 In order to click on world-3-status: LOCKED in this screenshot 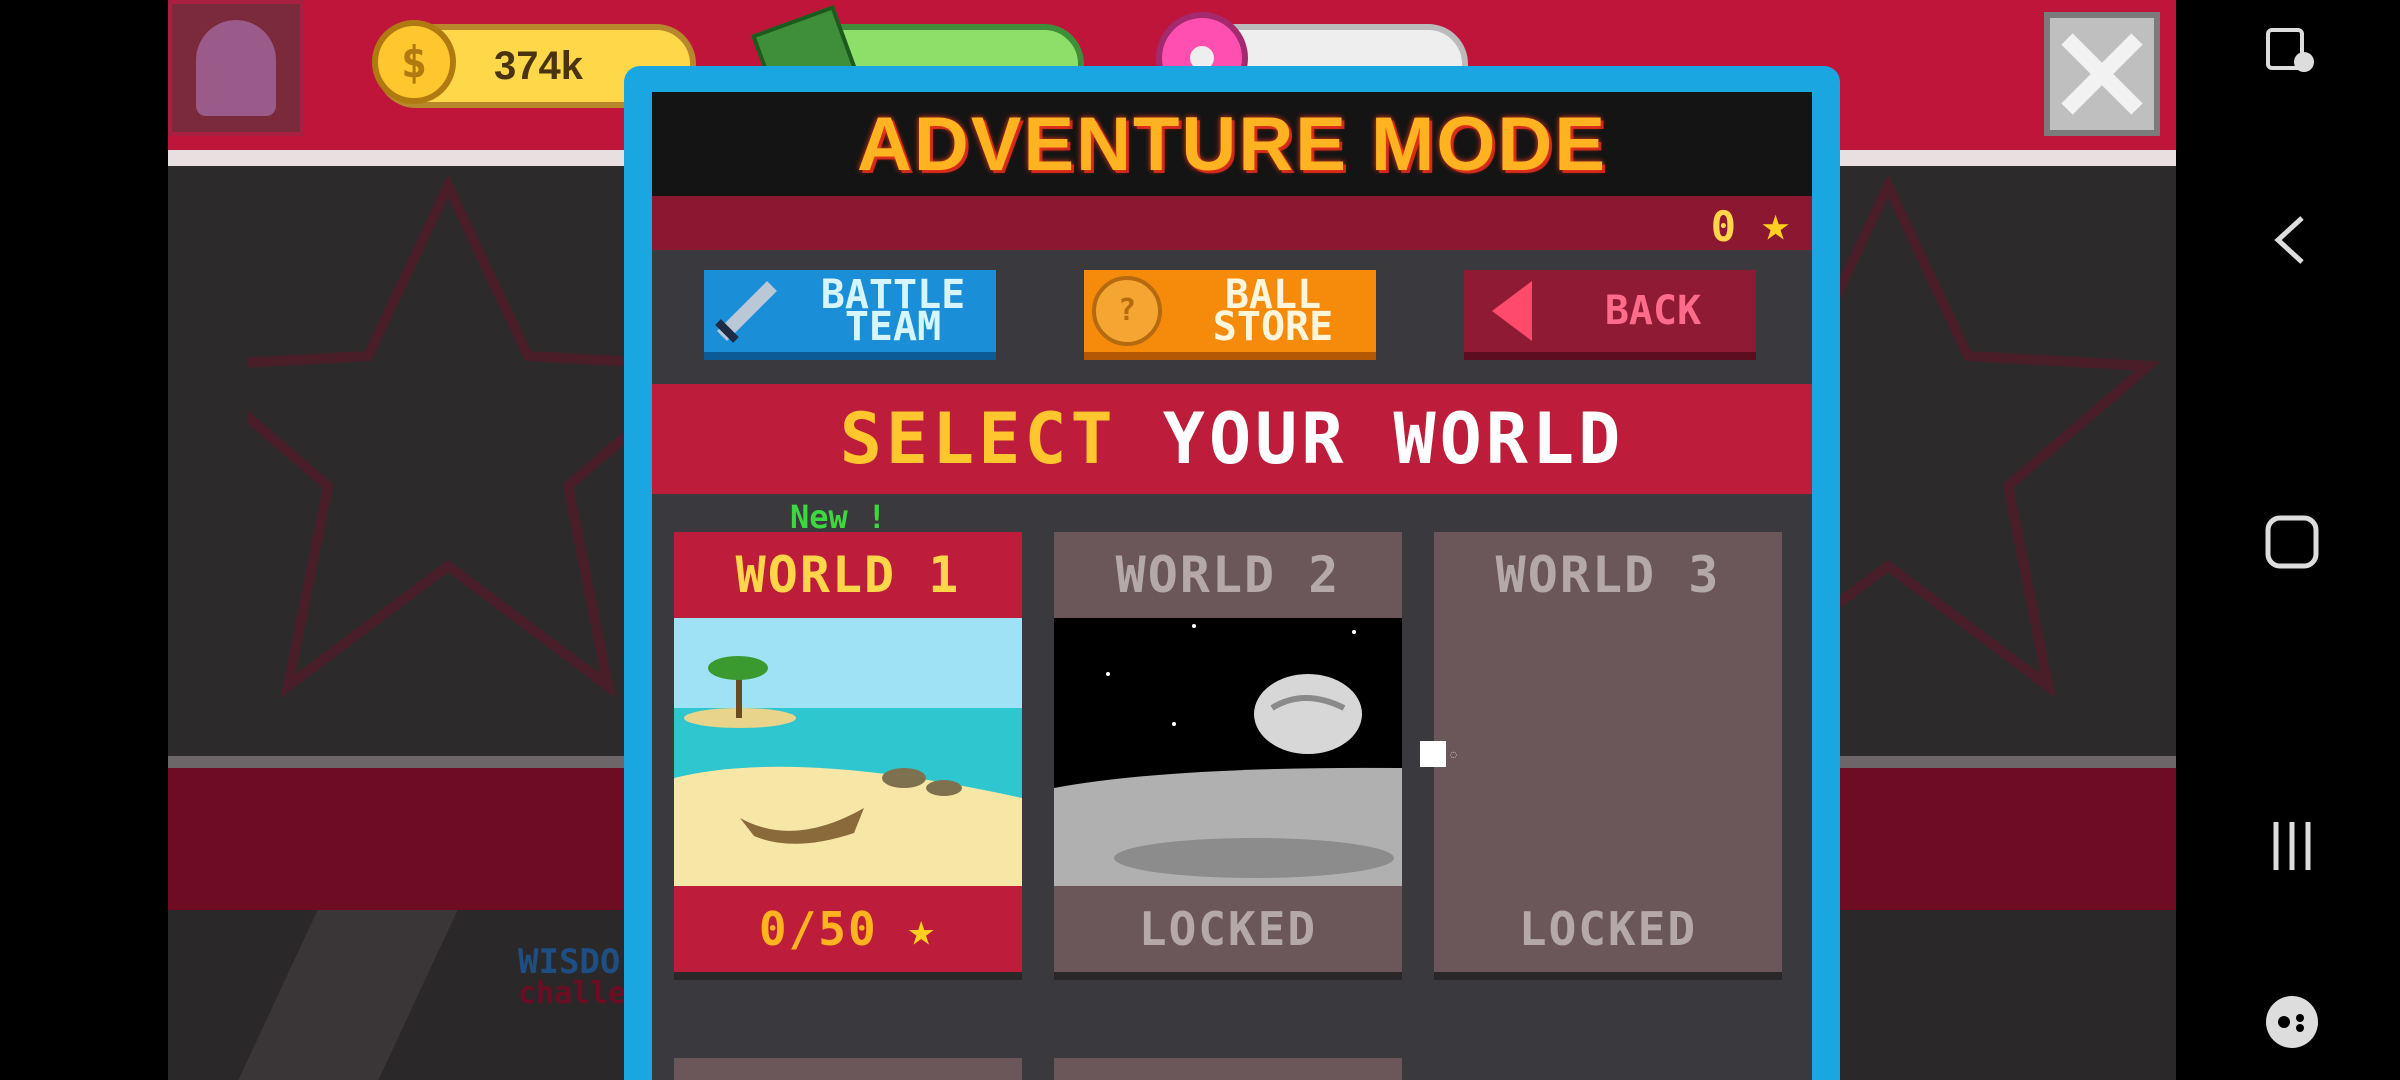, I will do `click(1608, 929)`.